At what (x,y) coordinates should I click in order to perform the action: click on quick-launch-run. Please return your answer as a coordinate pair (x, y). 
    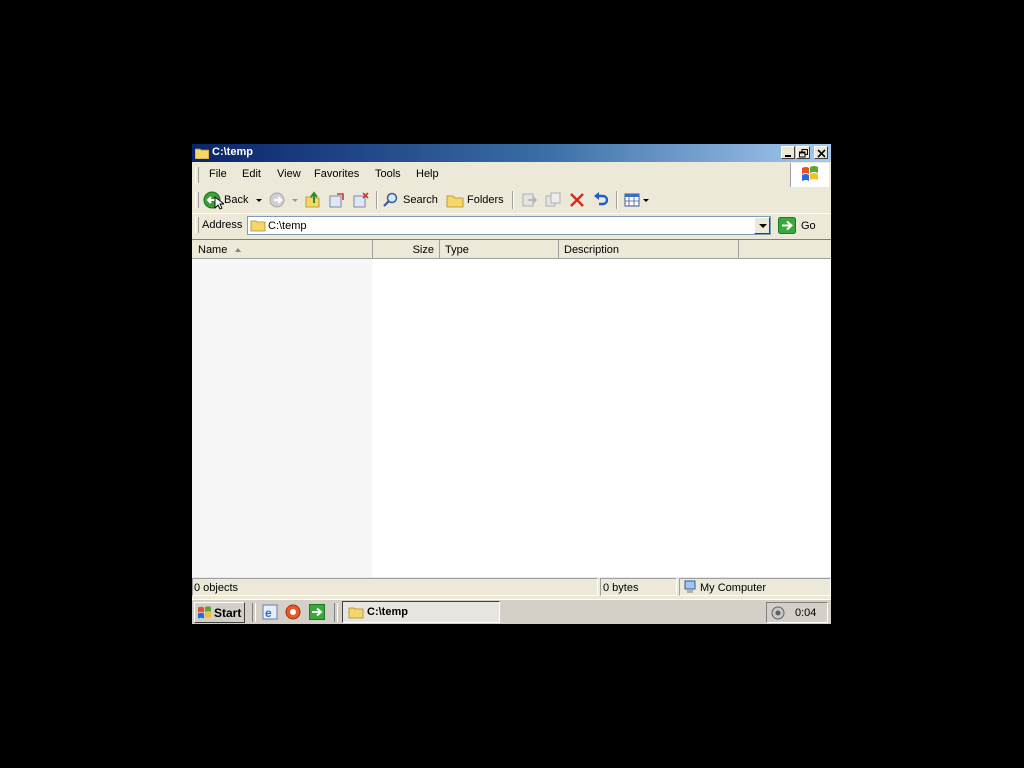
    Looking at the image, I should click on (317, 613).